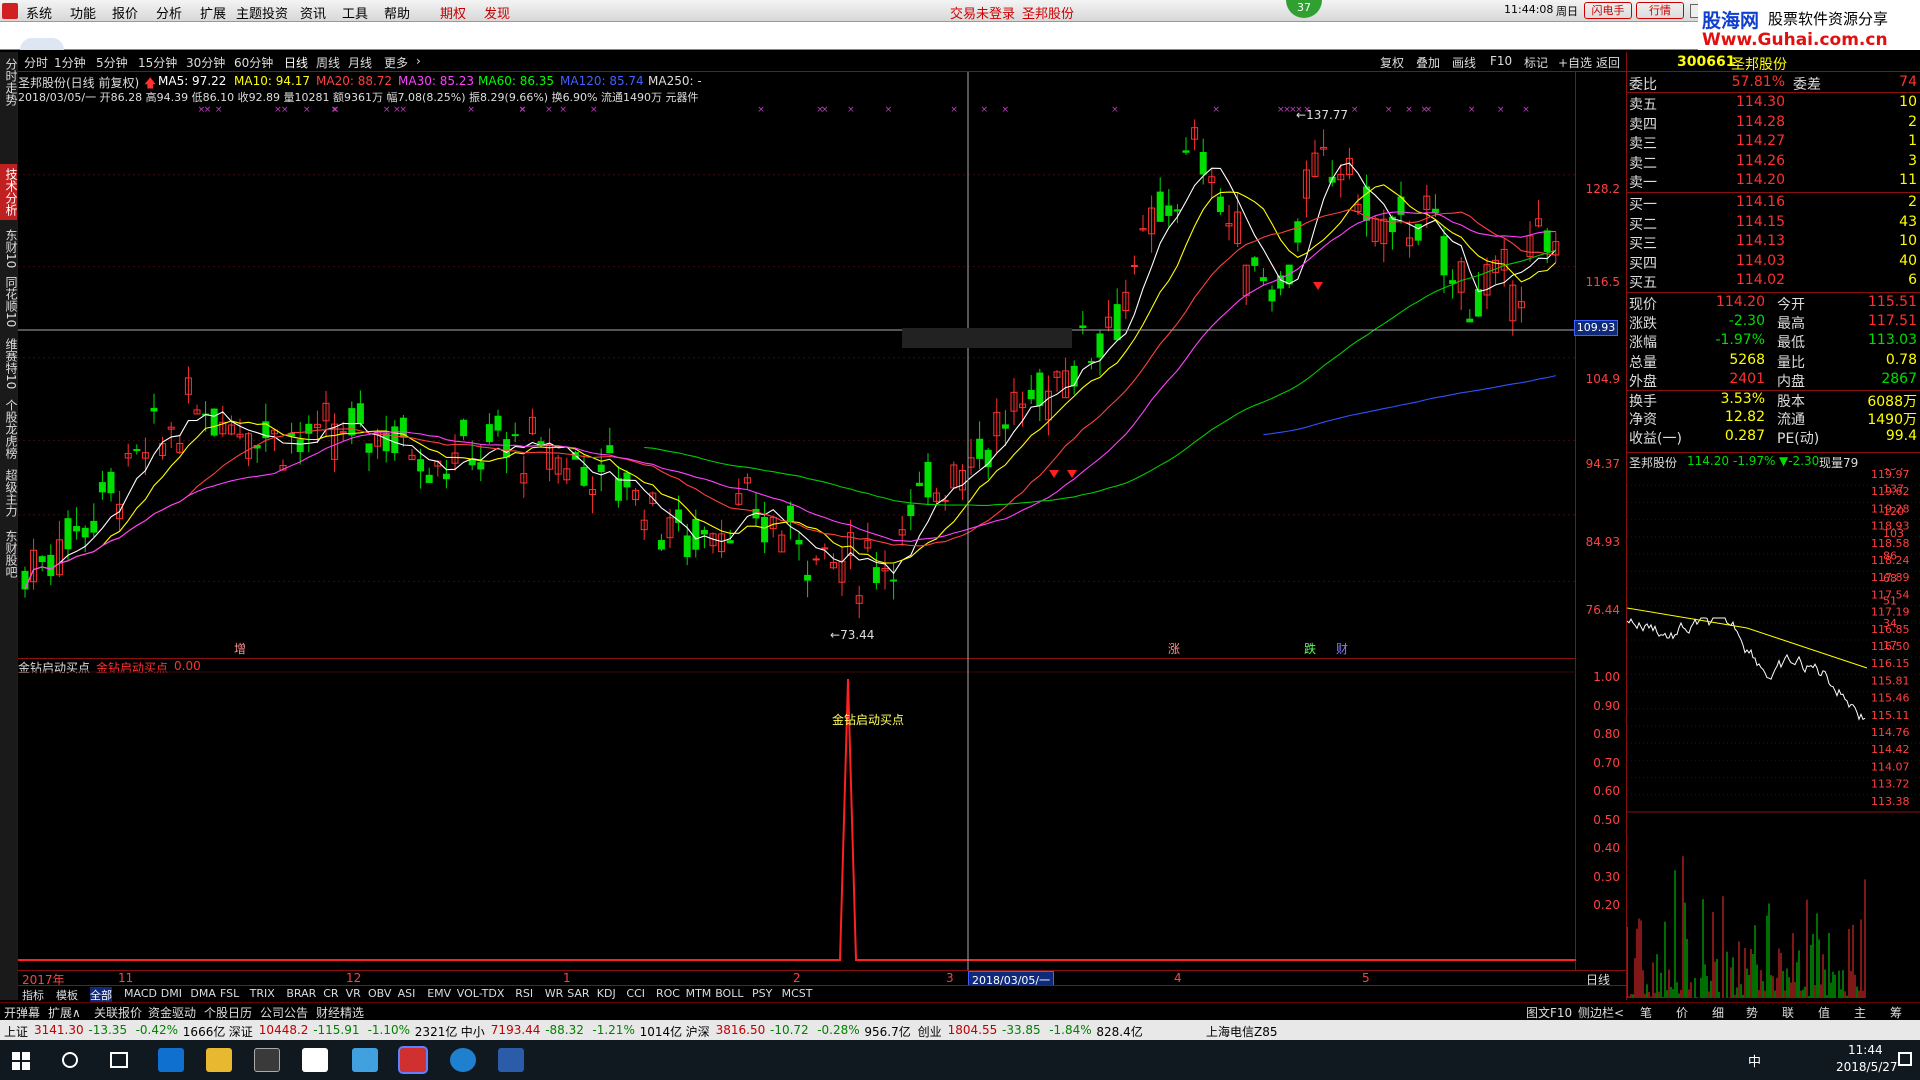 The image size is (1920, 1080). Describe the element at coordinates (9, 429) in the screenshot. I see `vtab-longhu: 个股龙虎榜` at that location.